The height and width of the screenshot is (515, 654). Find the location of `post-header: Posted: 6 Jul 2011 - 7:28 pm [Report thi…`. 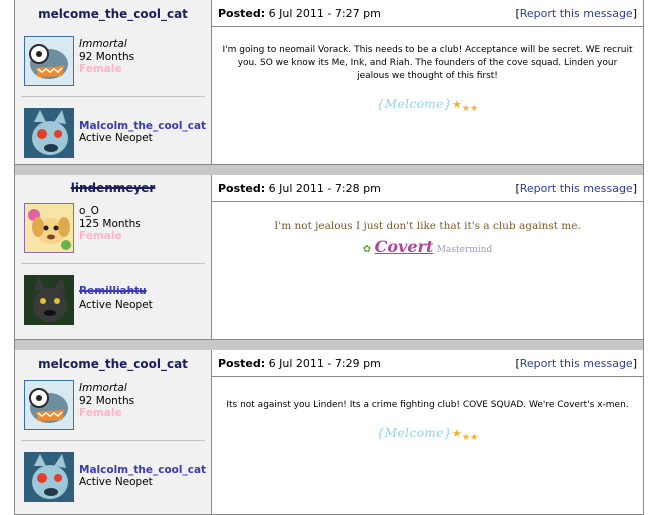

post-header: Posted: 6 Jul 2011 - 7:28 pm [Report thi… is located at coordinates (427, 188).